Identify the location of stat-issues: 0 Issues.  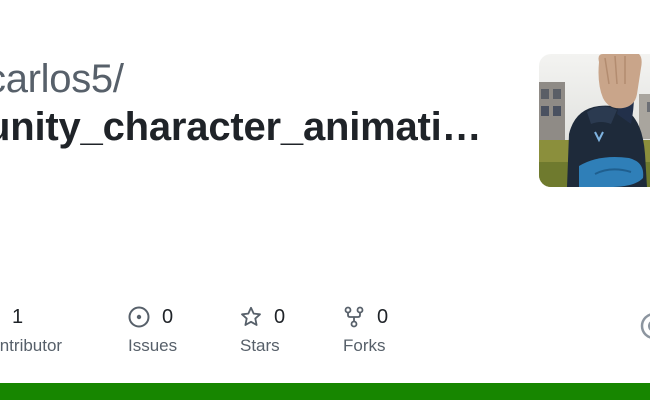
(152, 329).